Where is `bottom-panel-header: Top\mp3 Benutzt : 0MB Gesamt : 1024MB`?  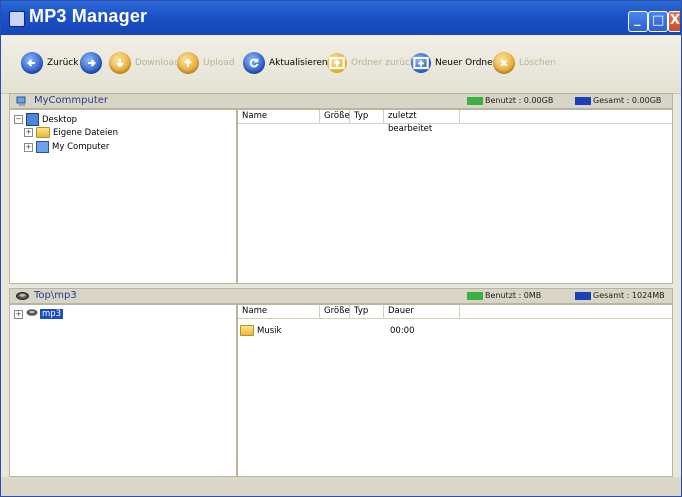 bottom-panel-header: Top\mp3 Benutzt : 0MB Gesamt : 1024MB is located at coordinates (341, 296).